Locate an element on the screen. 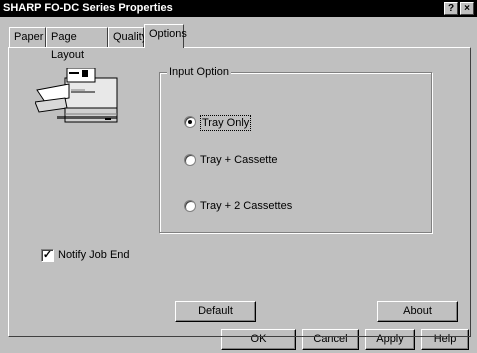  input-option-label: Input Option is located at coordinates (199, 72).